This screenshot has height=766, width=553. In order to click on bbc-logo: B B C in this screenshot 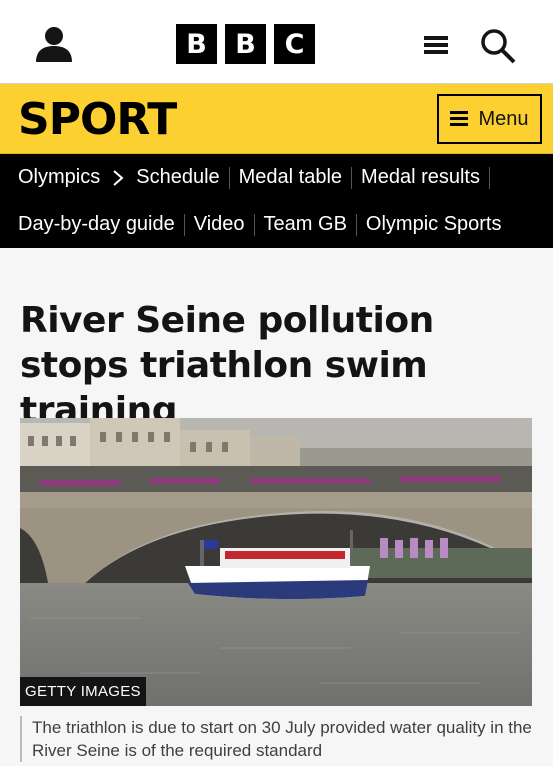, I will do `click(245, 44)`.